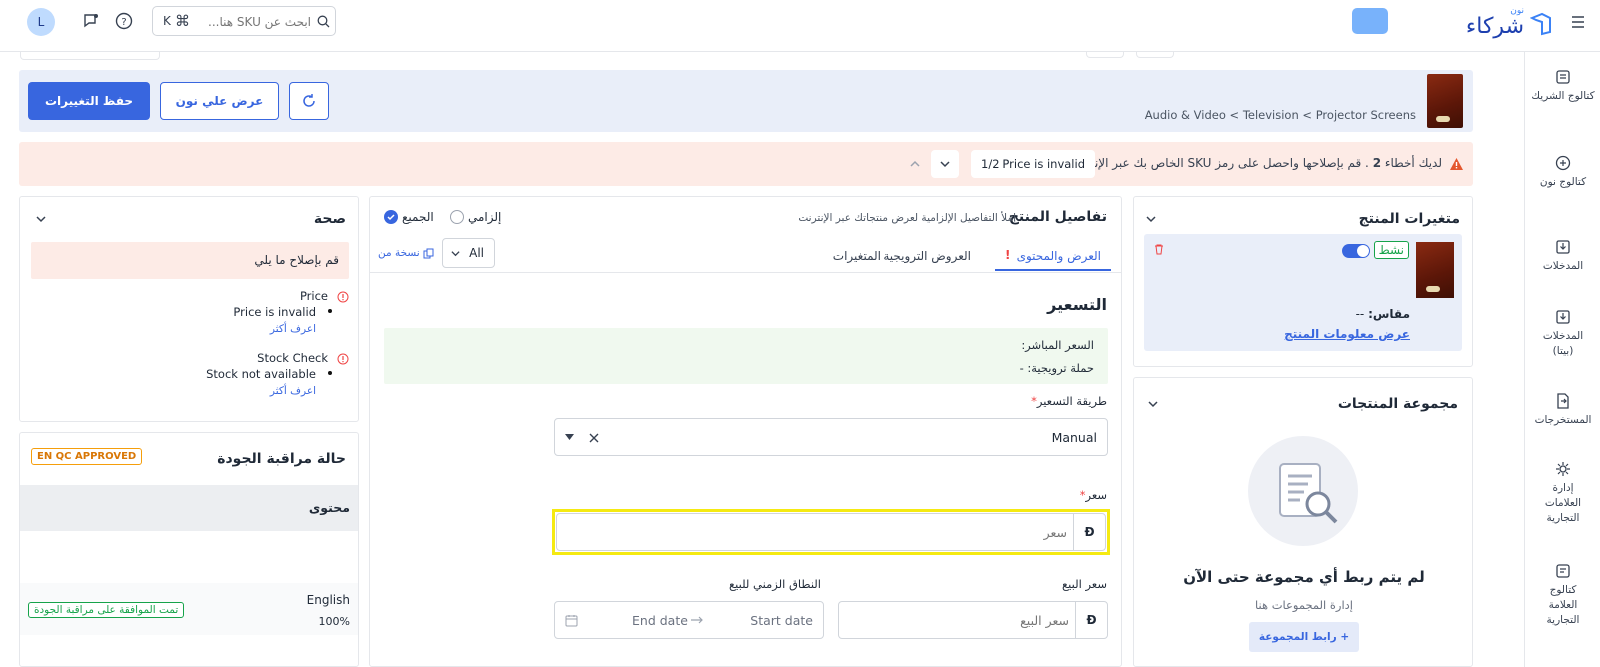 Image resolution: width=1600 pixels, height=667 pixels. Describe the element at coordinates (1008, 255) in the screenshot. I see `tab-alert-icon: !` at that location.